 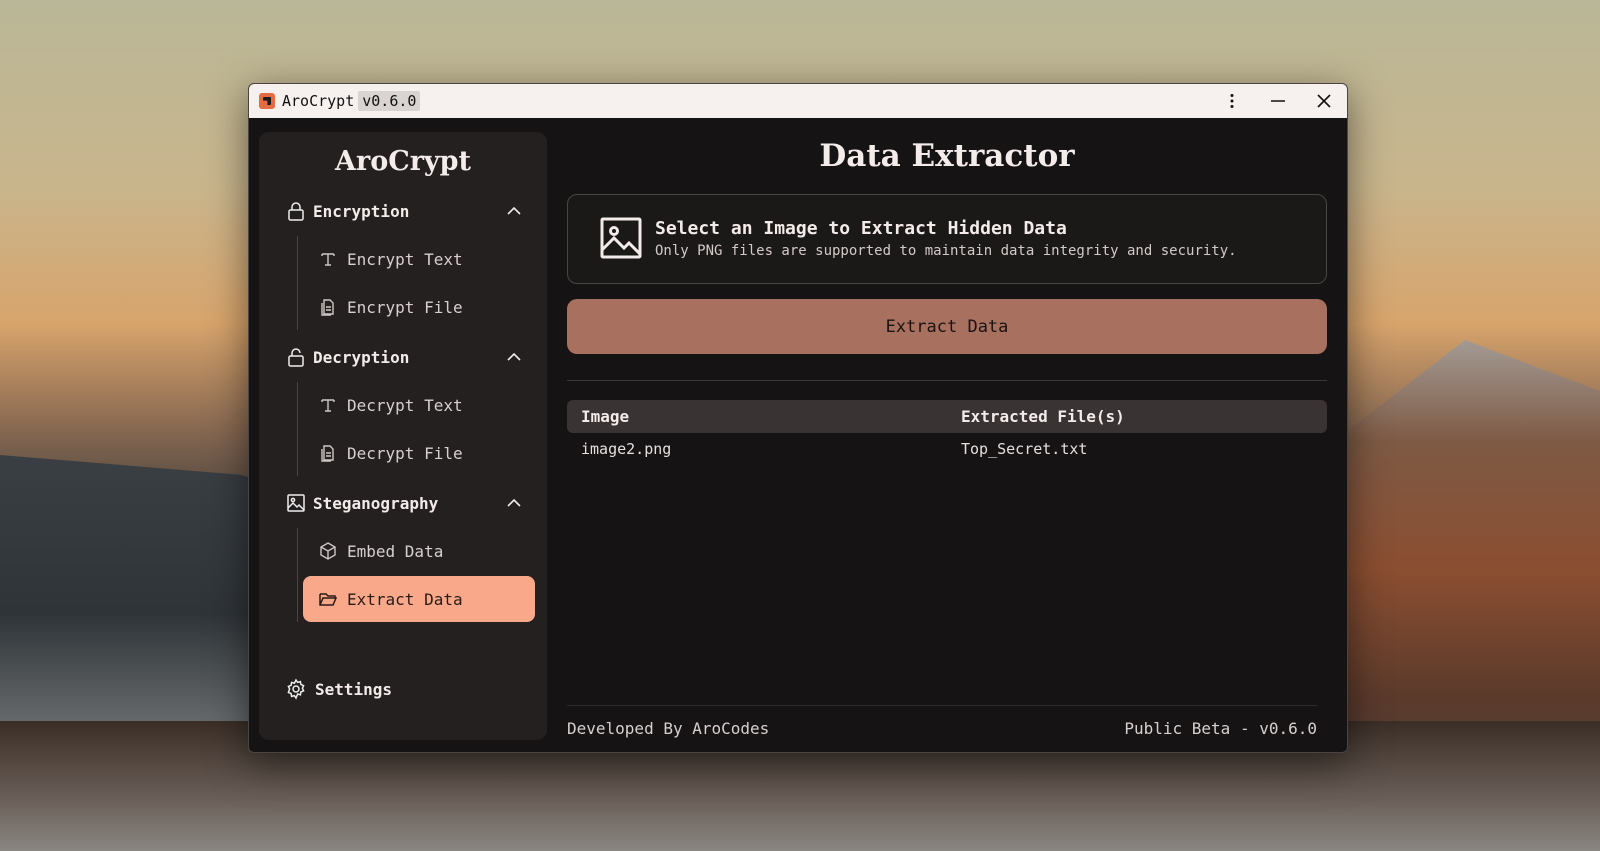 What do you see at coordinates (328, 599) in the screenshot?
I see `folder-open-icon` at bounding box center [328, 599].